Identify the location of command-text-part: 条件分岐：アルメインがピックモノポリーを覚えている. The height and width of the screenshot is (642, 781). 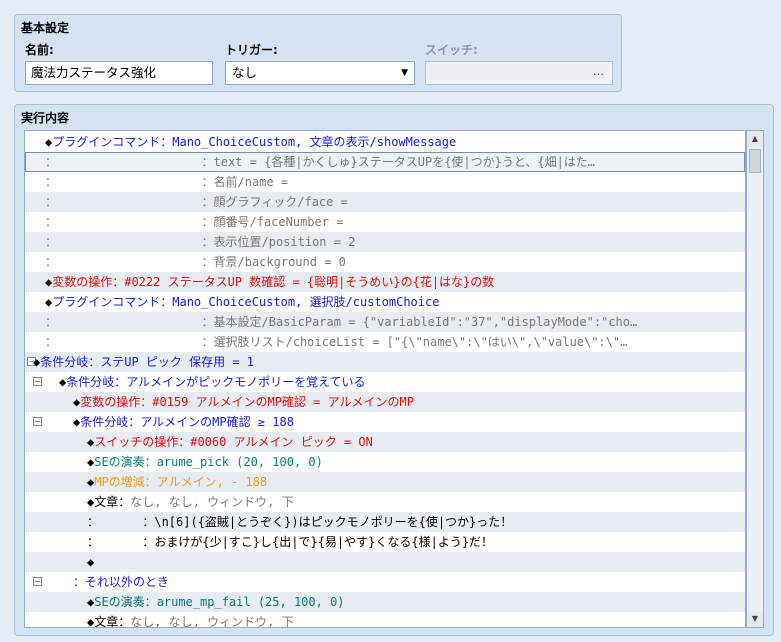
(216, 382).